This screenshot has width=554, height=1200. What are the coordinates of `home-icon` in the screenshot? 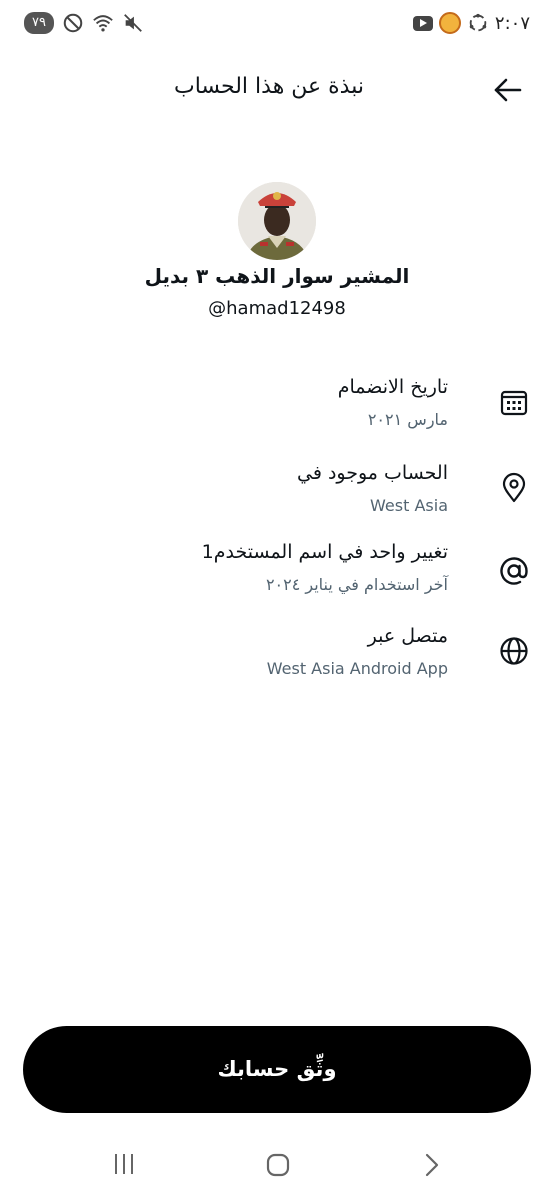 It's located at (278, 1165).